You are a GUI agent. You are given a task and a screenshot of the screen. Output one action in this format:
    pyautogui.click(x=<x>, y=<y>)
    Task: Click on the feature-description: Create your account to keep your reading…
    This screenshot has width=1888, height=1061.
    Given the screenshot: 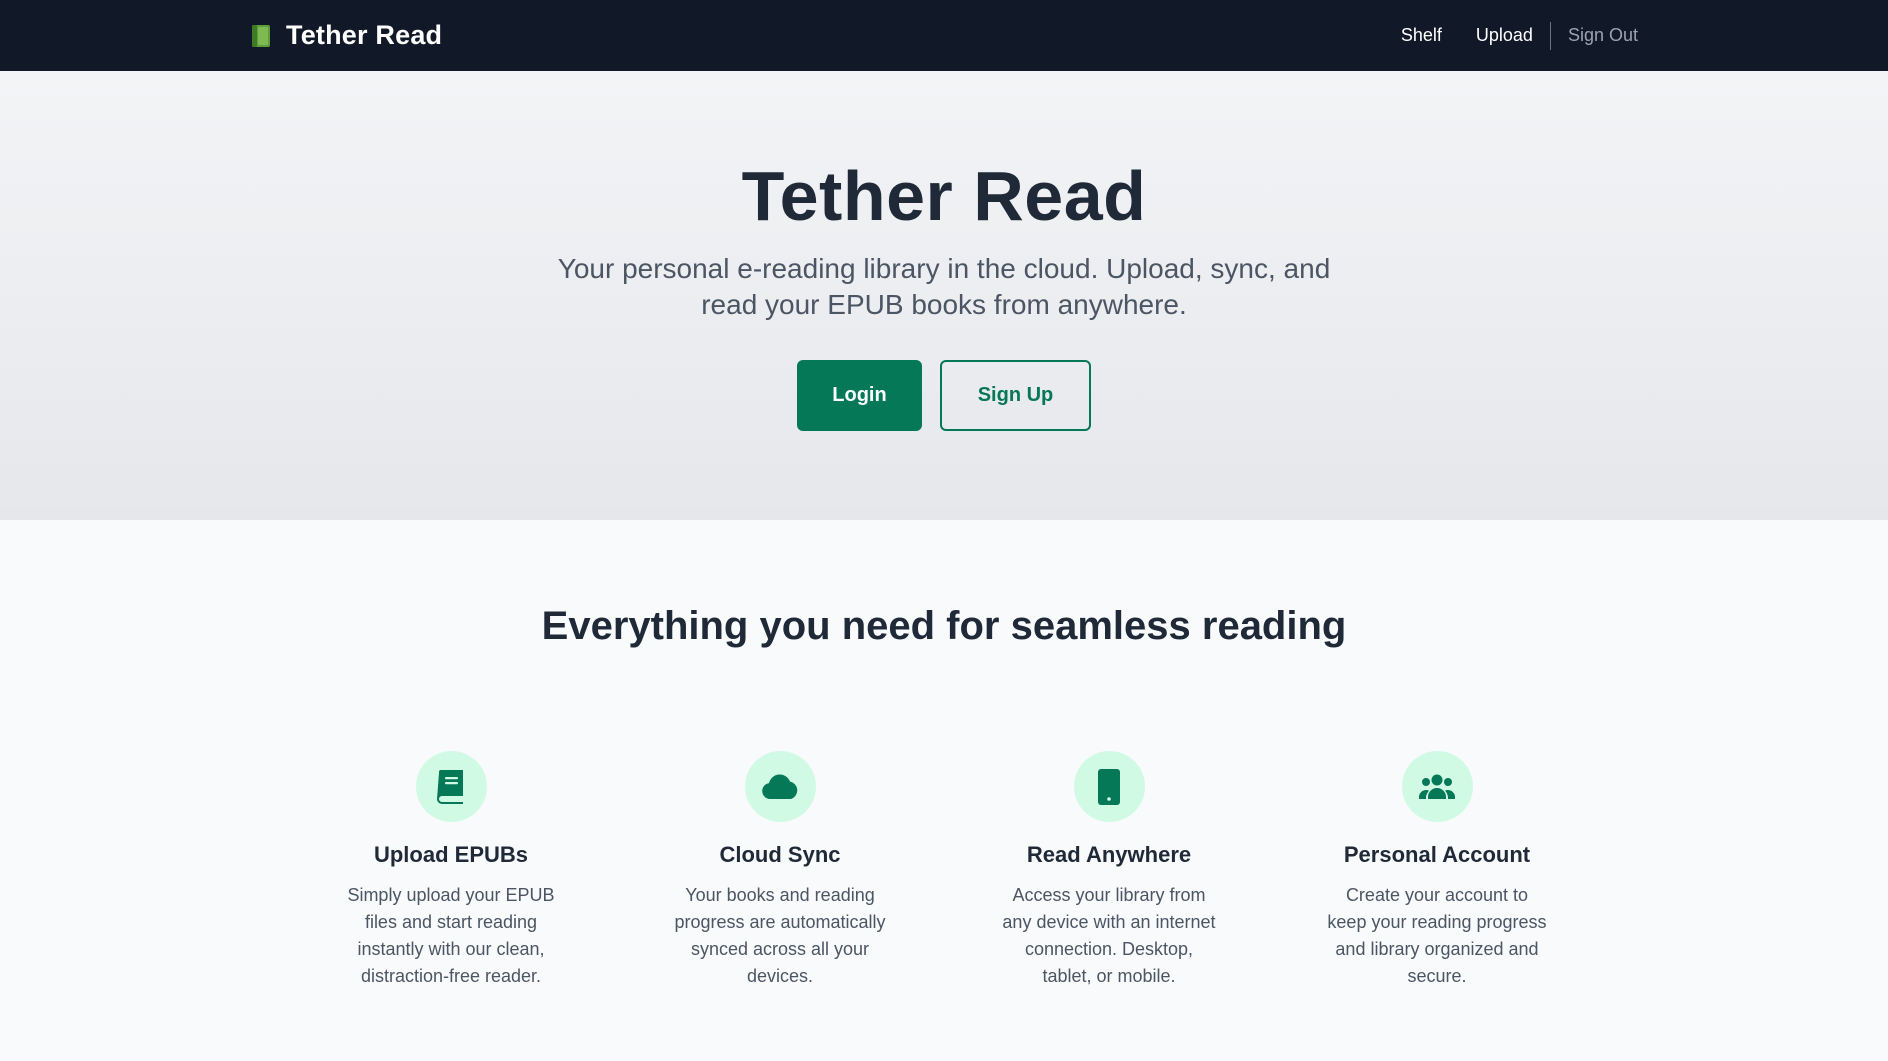 What is the action you would take?
    pyautogui.click(x=1437, y=935)
    